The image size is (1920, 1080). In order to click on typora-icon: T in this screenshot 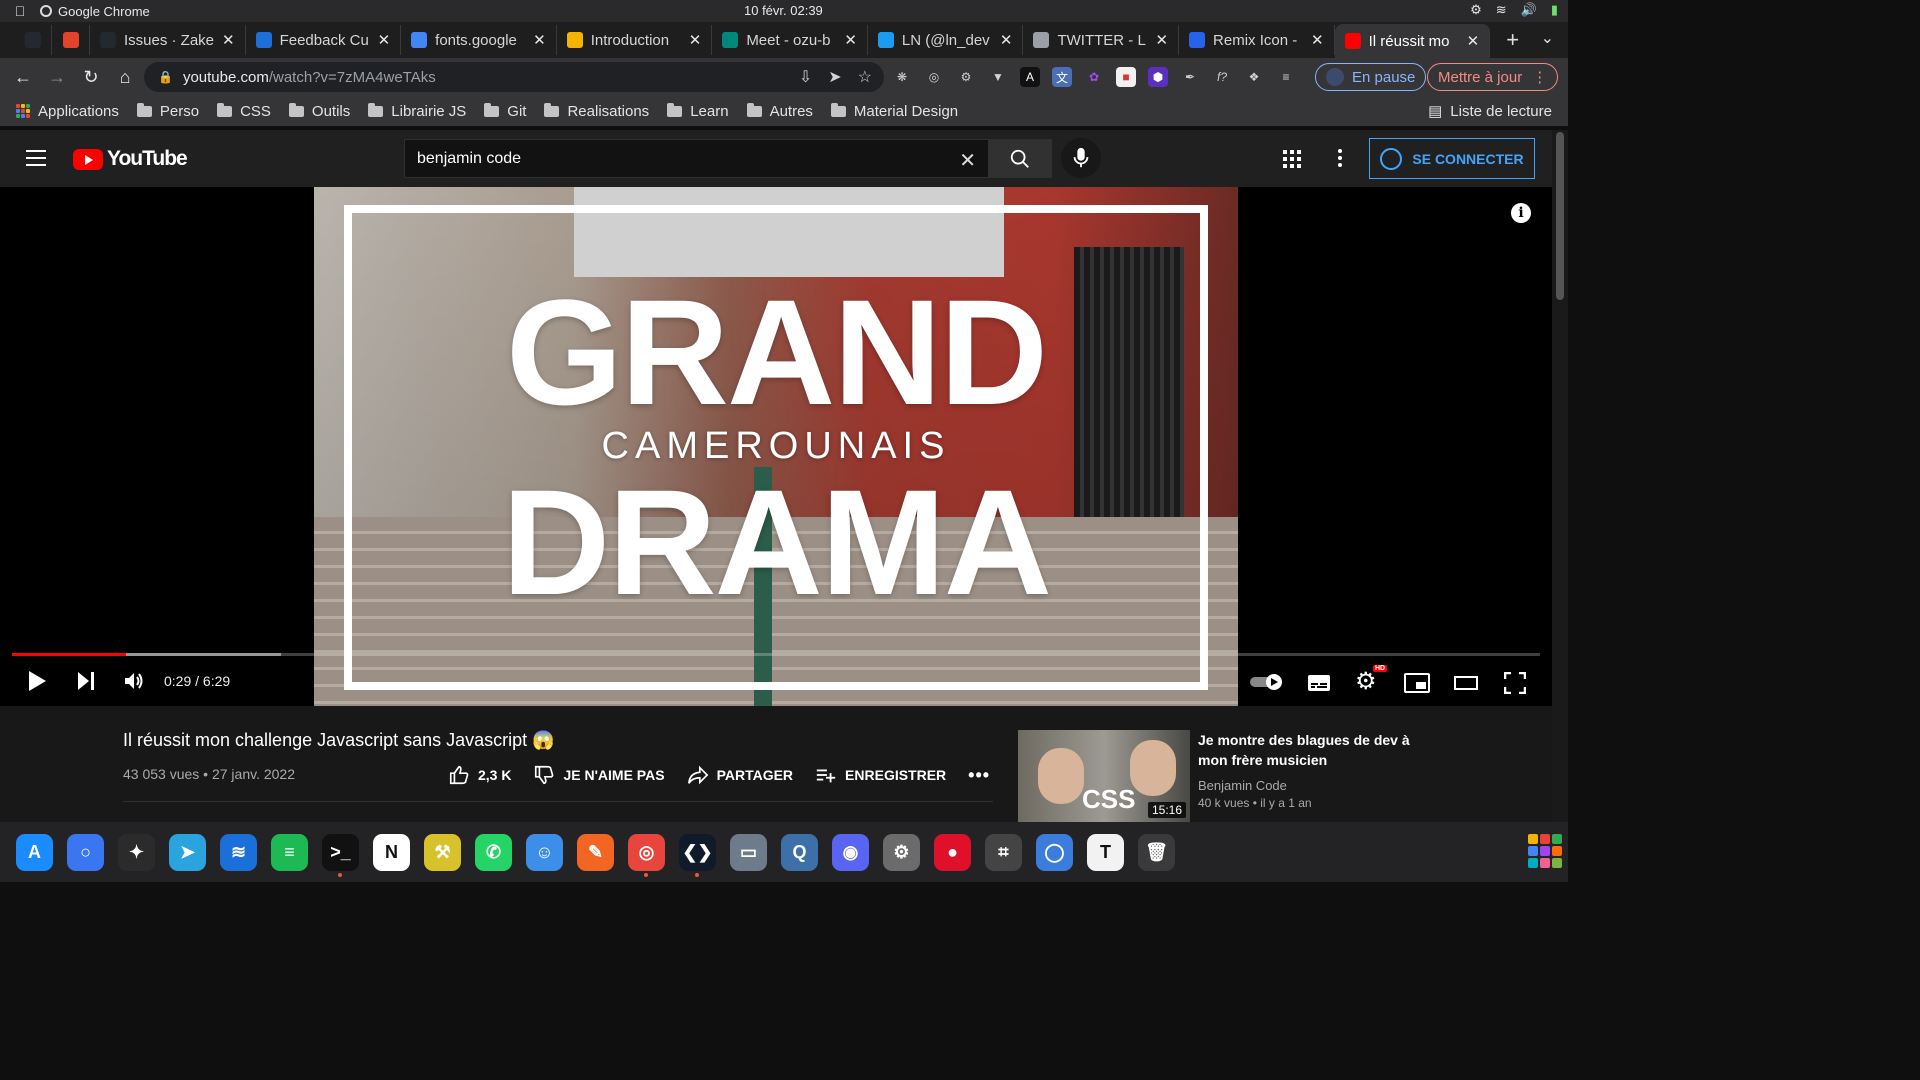, I will do `click(1105, 852)`.